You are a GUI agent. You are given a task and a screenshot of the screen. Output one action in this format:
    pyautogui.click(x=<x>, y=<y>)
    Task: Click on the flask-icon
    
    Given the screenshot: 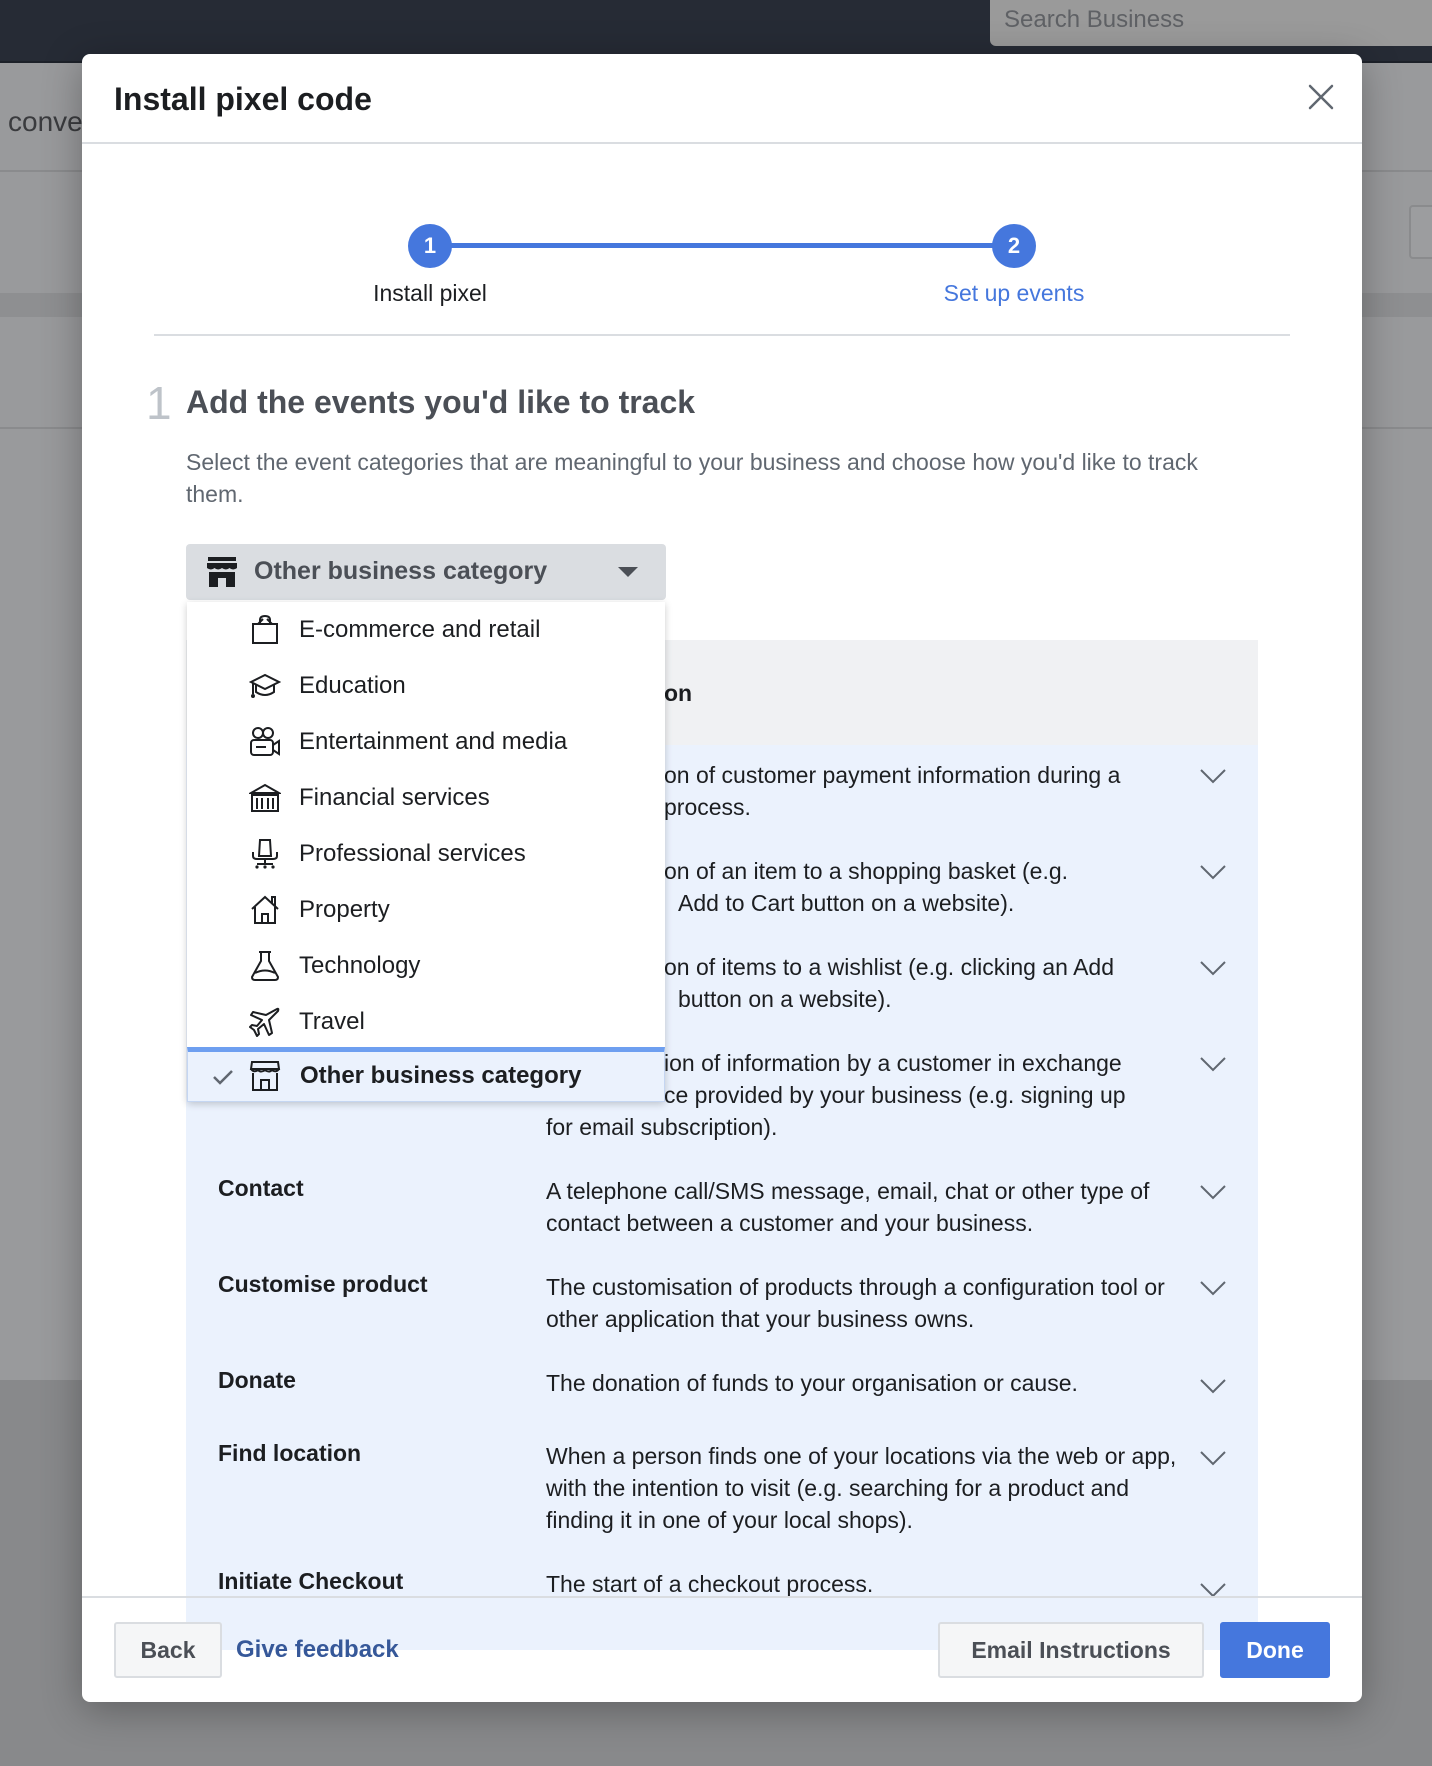 What is the action you would take?
    pyautogui.click(x=265, y=966)
    